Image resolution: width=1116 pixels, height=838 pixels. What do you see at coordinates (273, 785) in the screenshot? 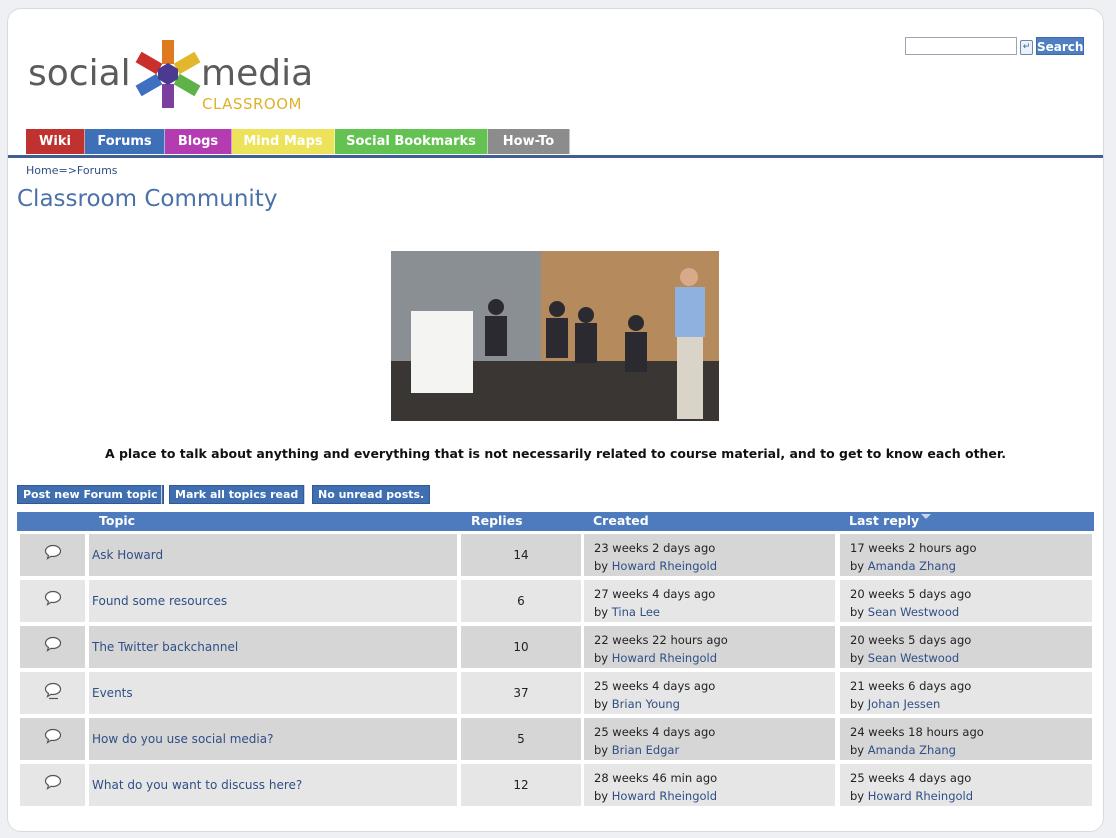
I see `topic-link: What do you want to discuss here?` at bounding box center [273, 785].